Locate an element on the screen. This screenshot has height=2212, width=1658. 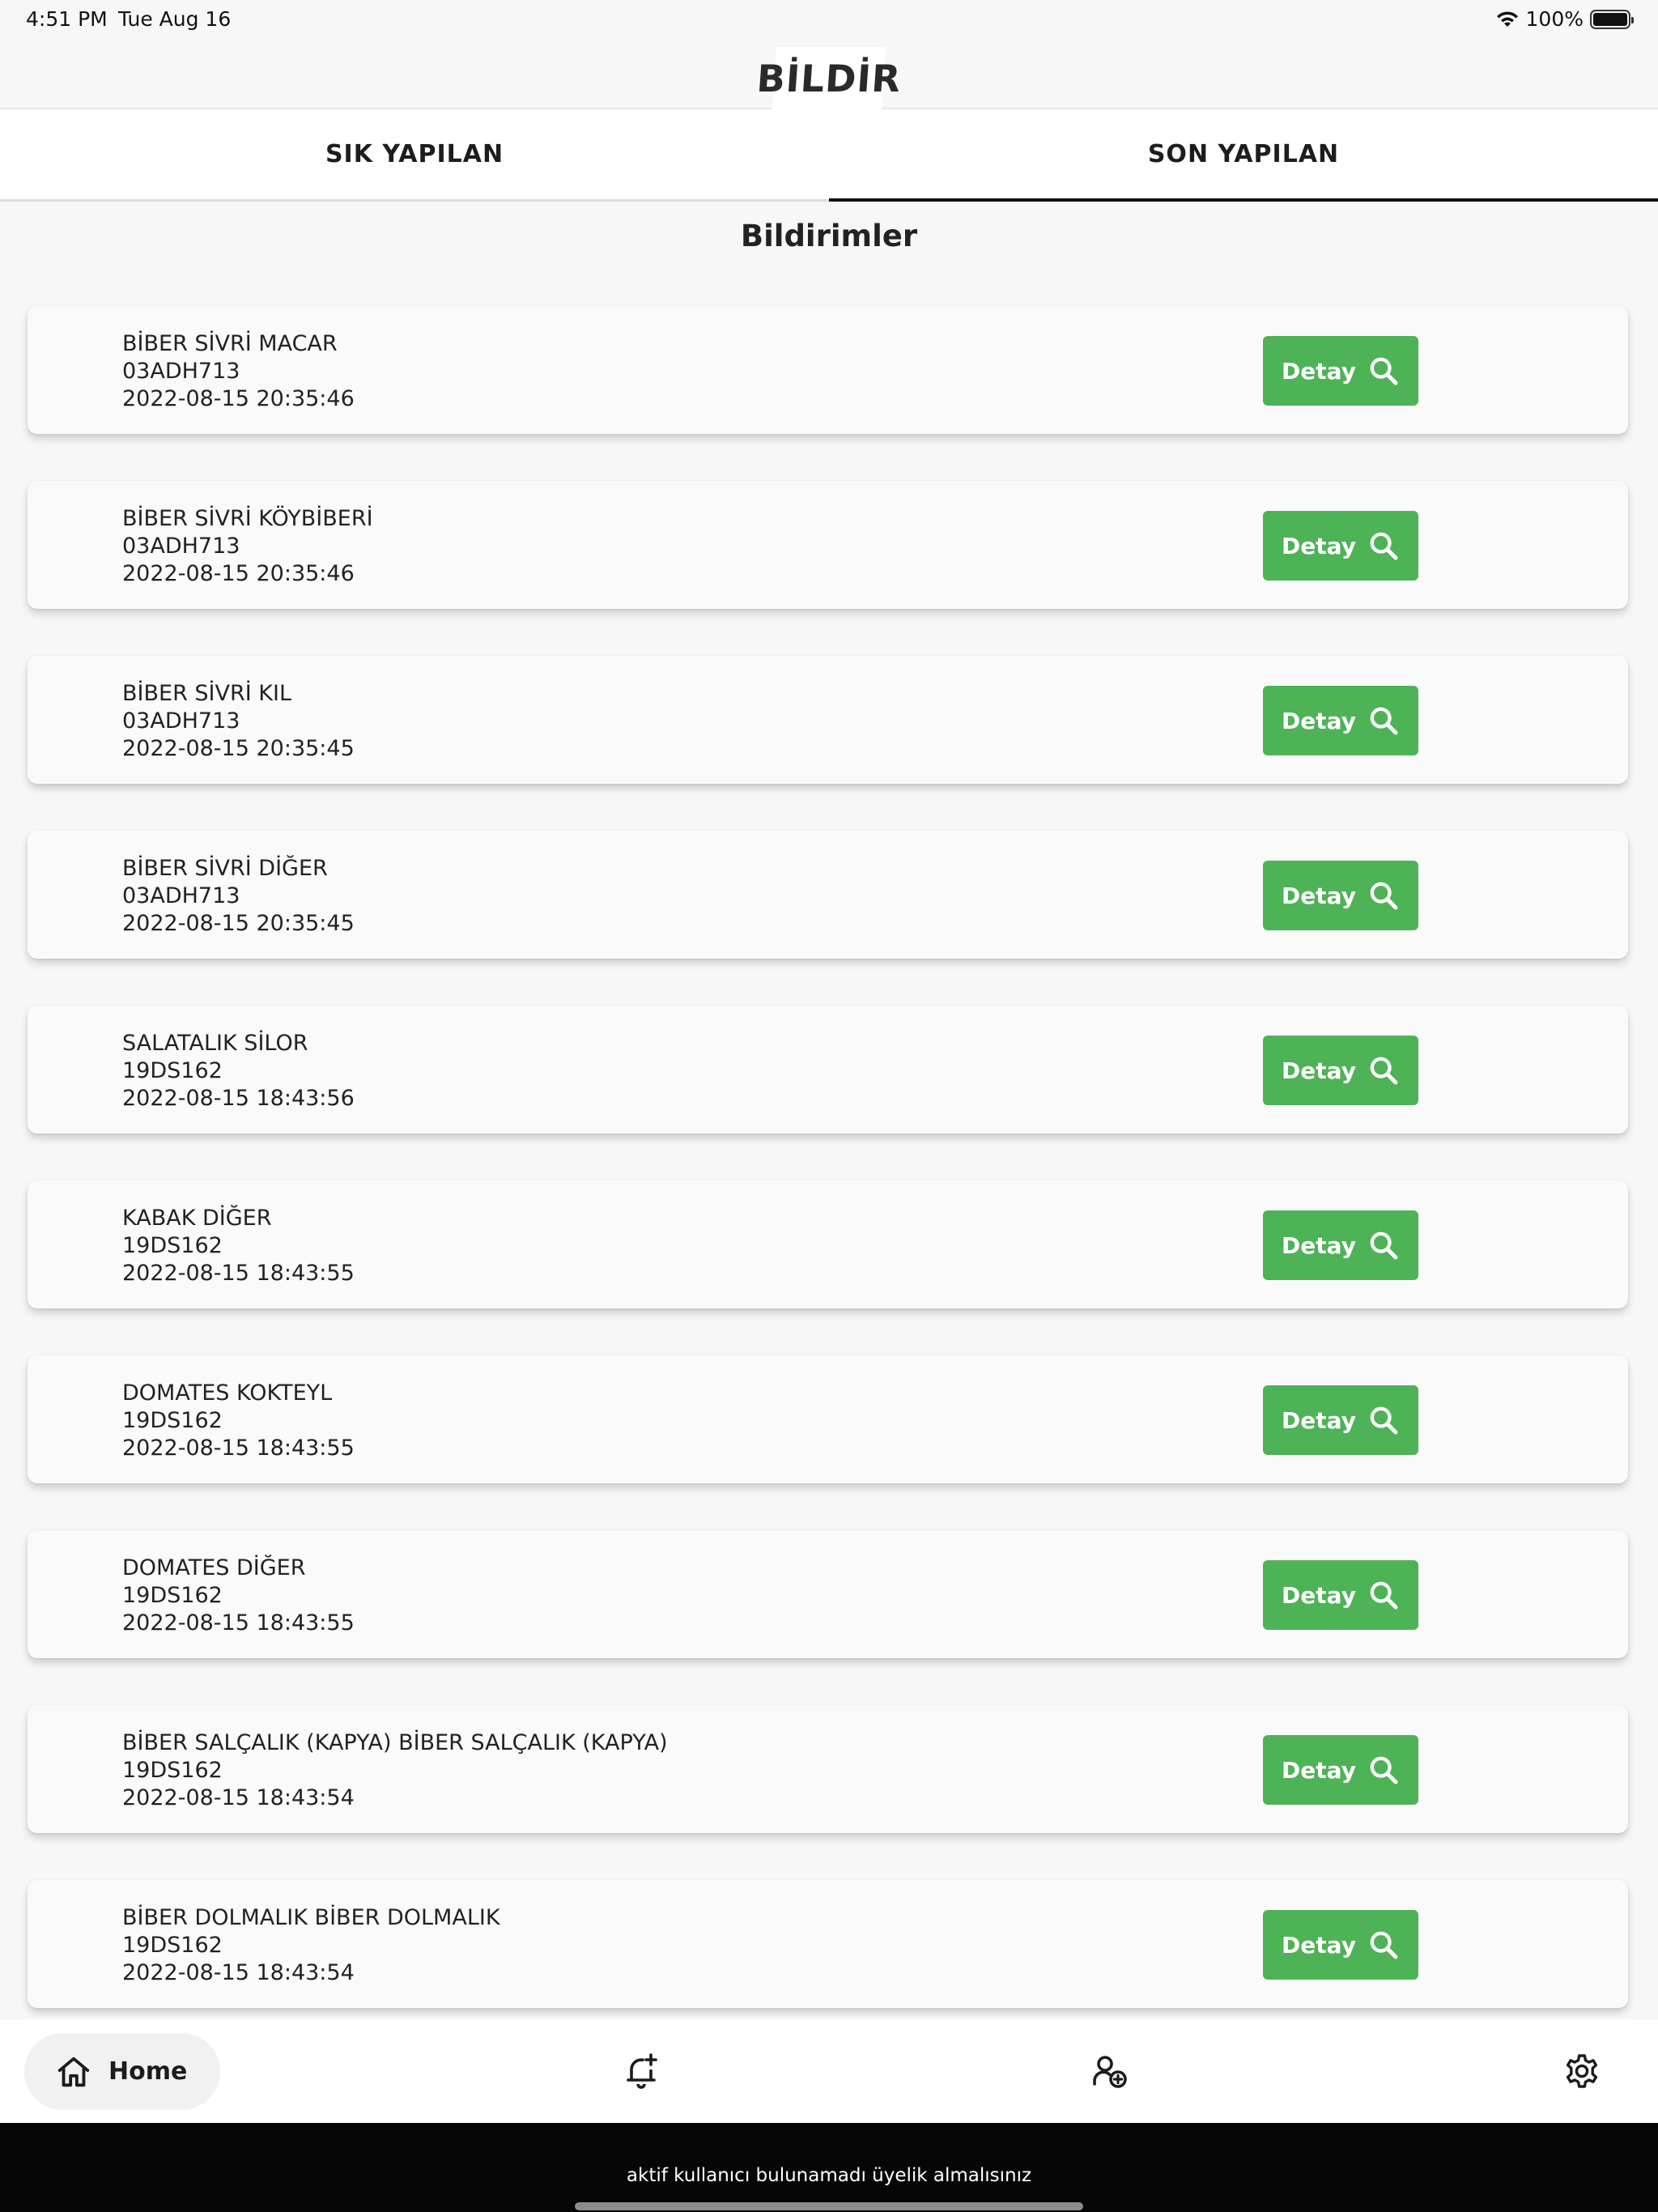
bottom-nav: Home is located at coordinates (829, 2071).